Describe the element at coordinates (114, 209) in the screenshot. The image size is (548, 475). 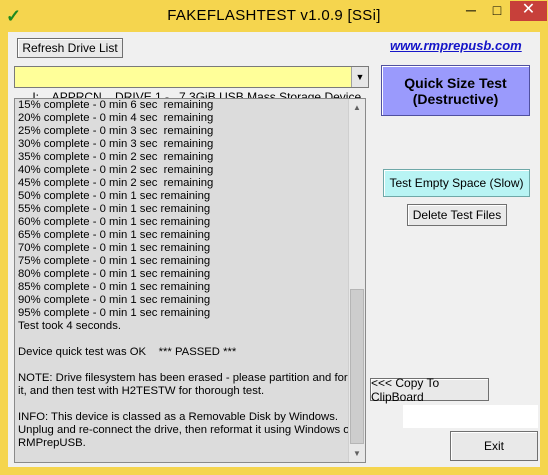
I see `log-line: 55% complete - 0 min 1 sec remaining` at that location.